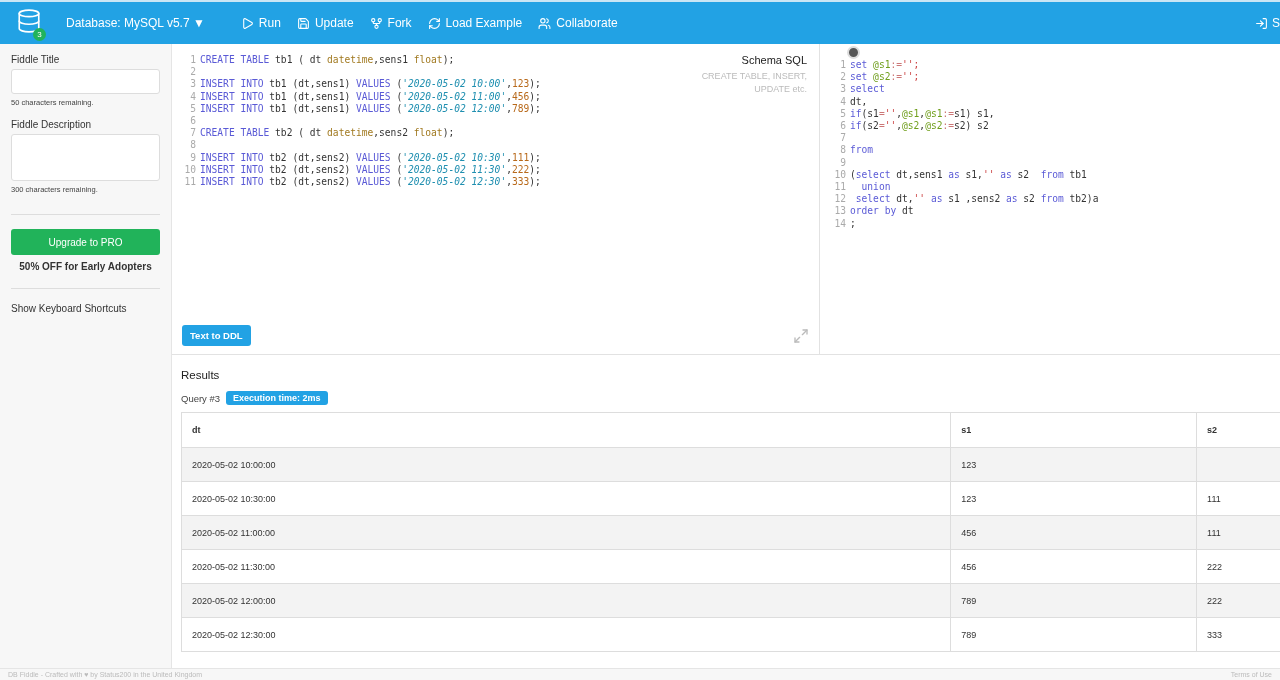 Image resolution: width=1280 pixels, height=680 pixels. What do you see at coordinates (277, 398) in the screenshot?
I see `execution-badge: Execution time: 2ms` at bounding box center [277, 398].